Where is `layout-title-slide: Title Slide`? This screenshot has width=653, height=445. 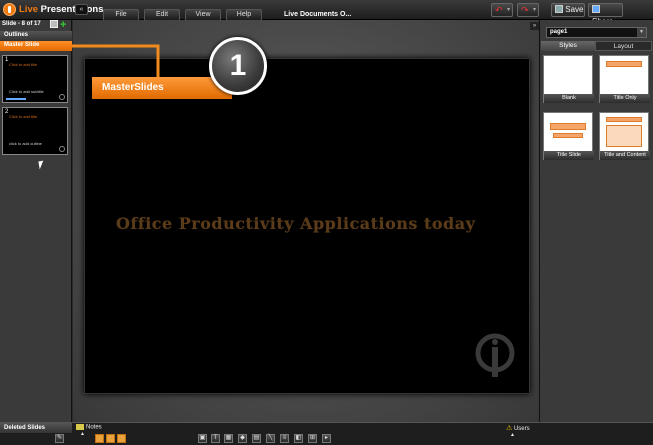 layout-title-slide: Title Slide is located at coordinates (568, 136).